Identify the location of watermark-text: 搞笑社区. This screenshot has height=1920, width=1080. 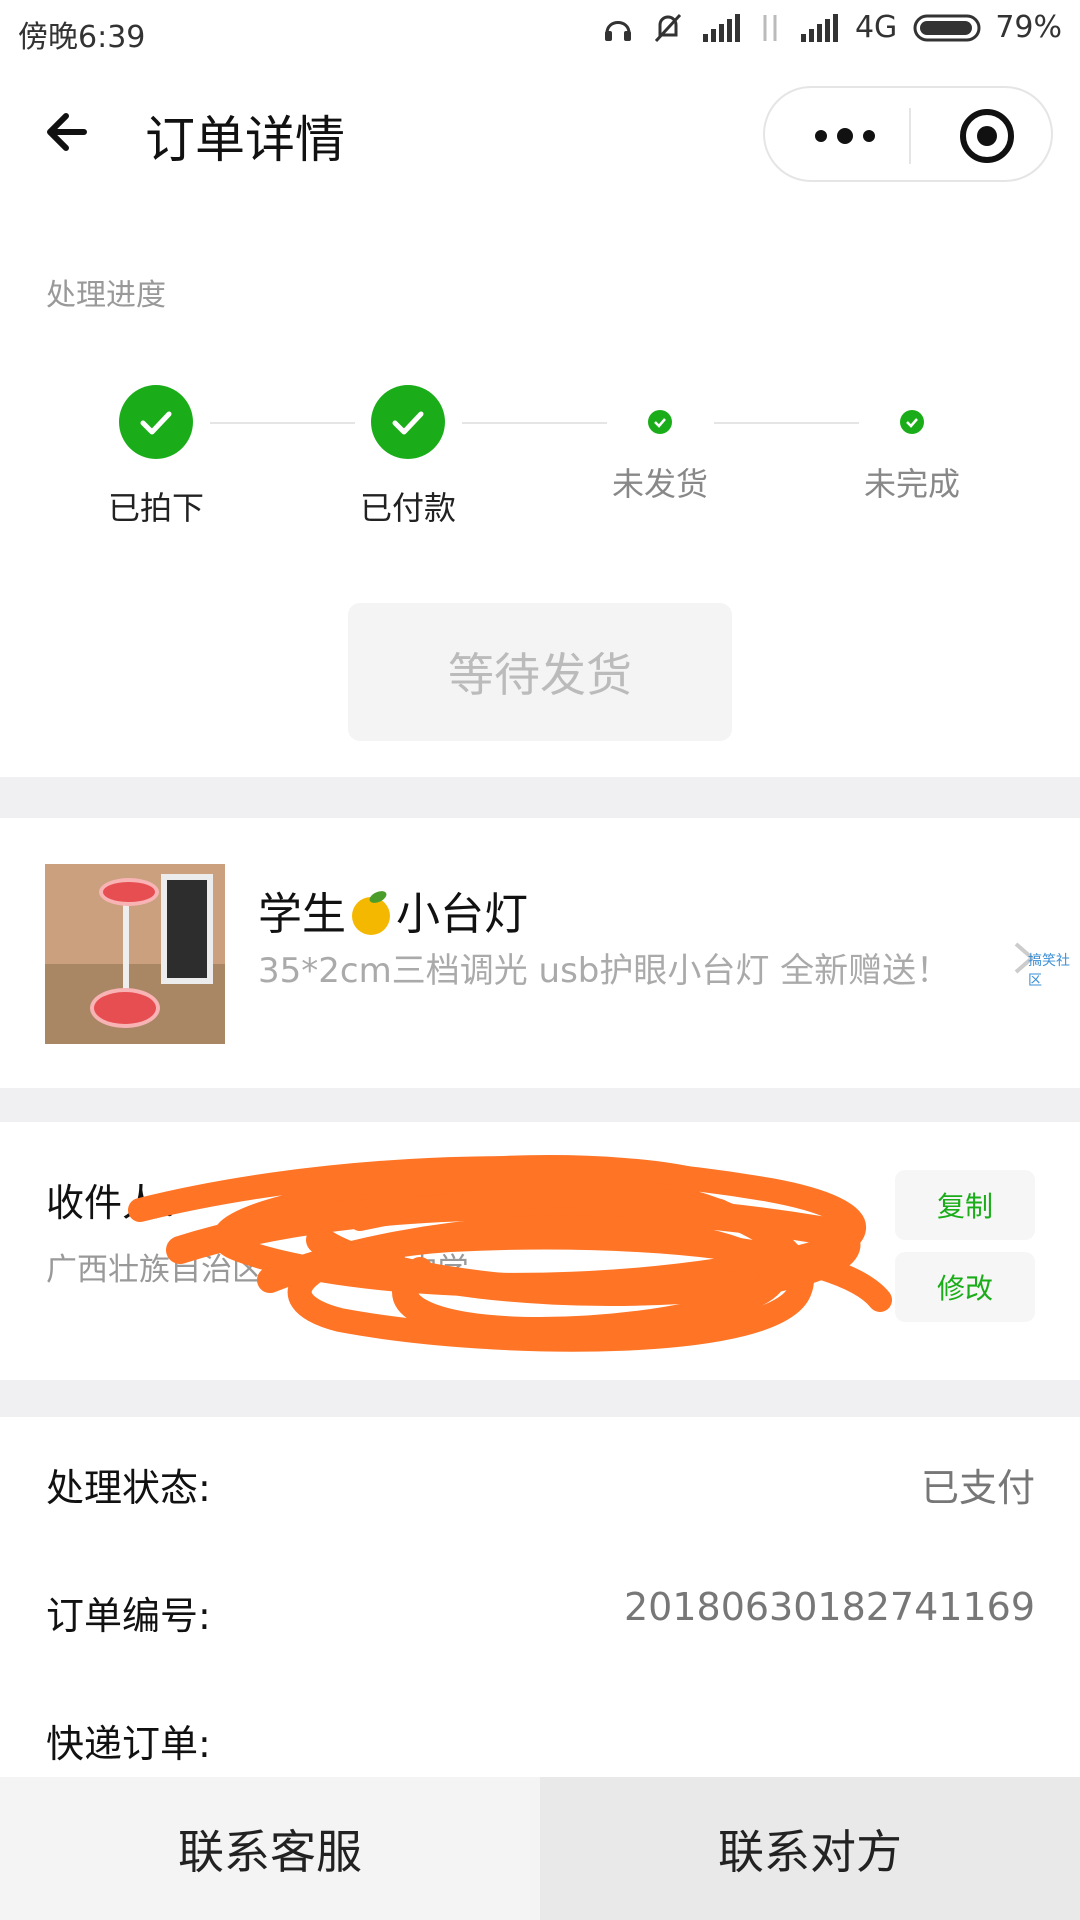
(1049, 971).